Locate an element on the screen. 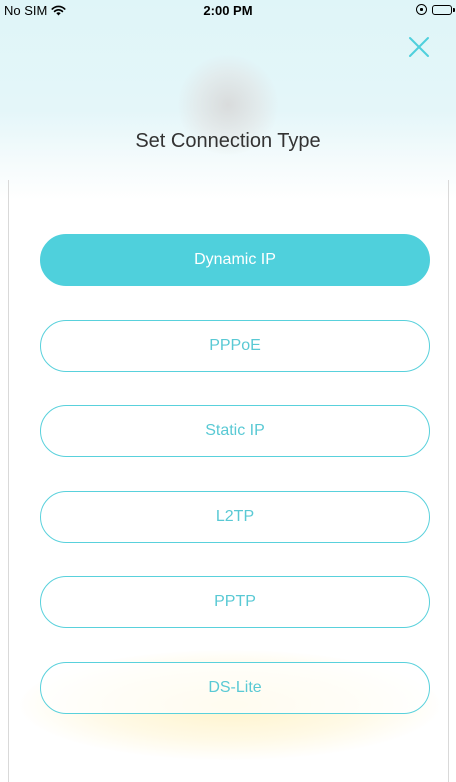  rotation-lock-icon is located at coordinates (421, 9).